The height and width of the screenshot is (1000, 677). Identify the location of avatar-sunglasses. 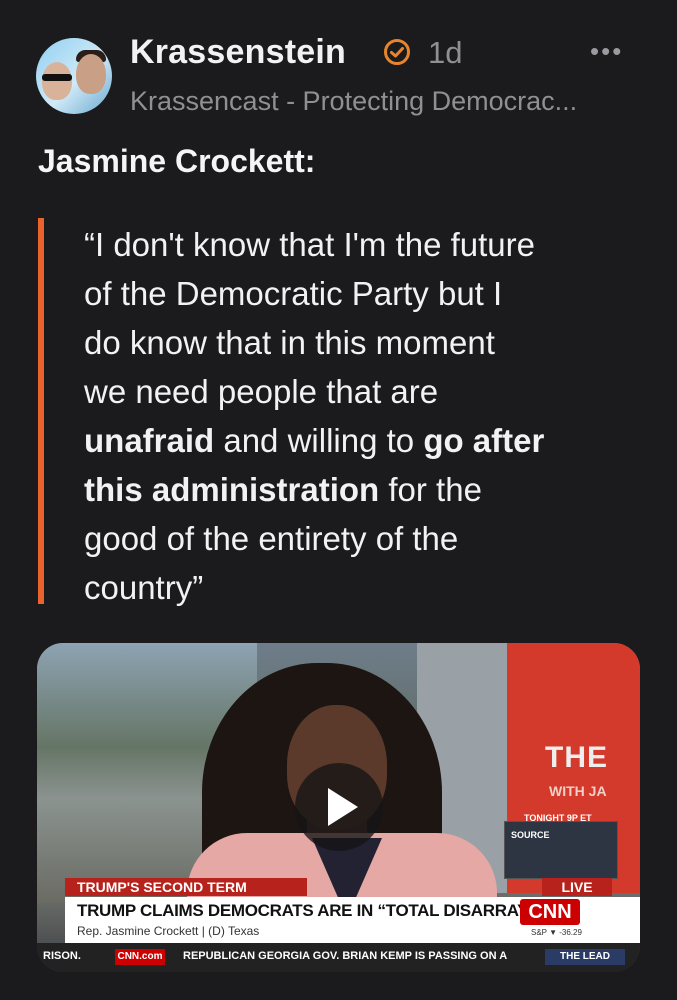
(57, 77).